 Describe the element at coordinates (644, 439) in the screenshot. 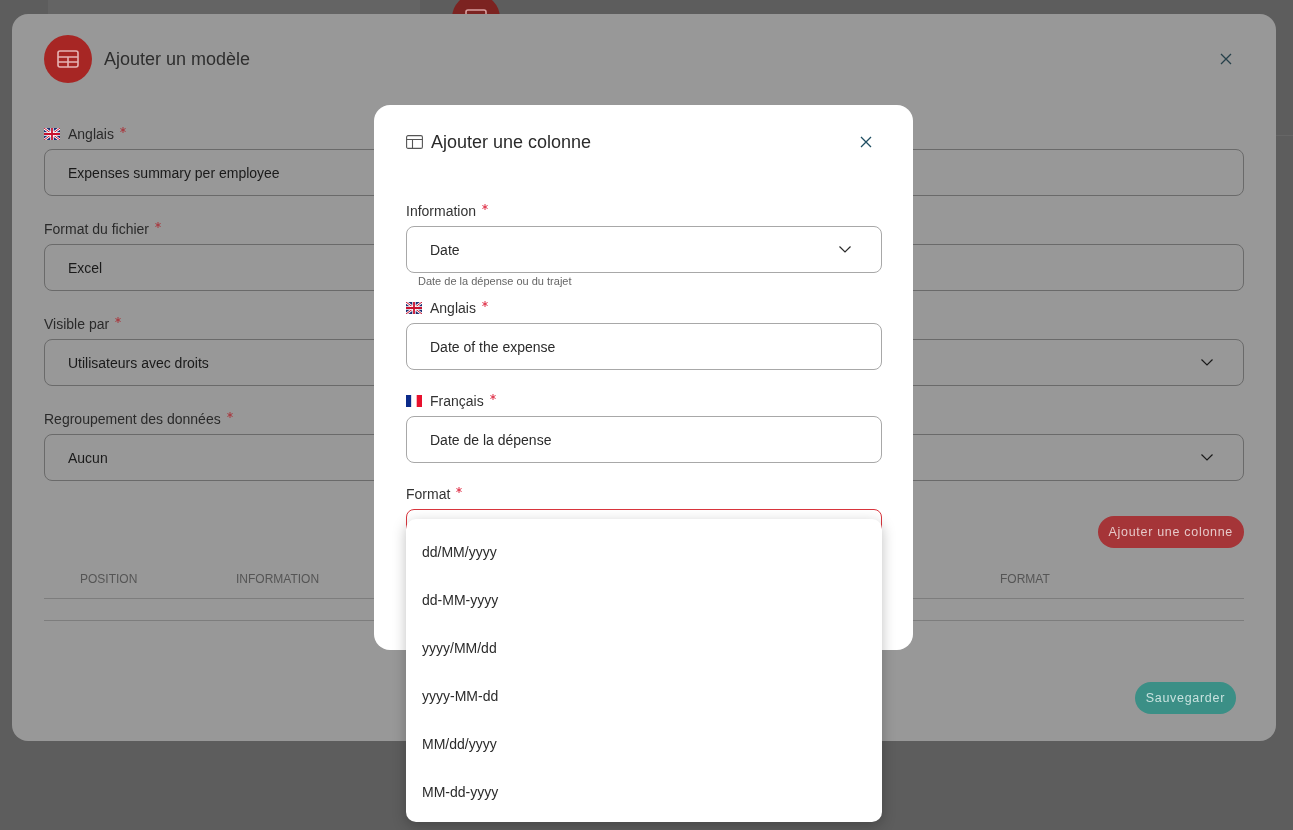

I see `input-field: Date de la dépense` at that location.